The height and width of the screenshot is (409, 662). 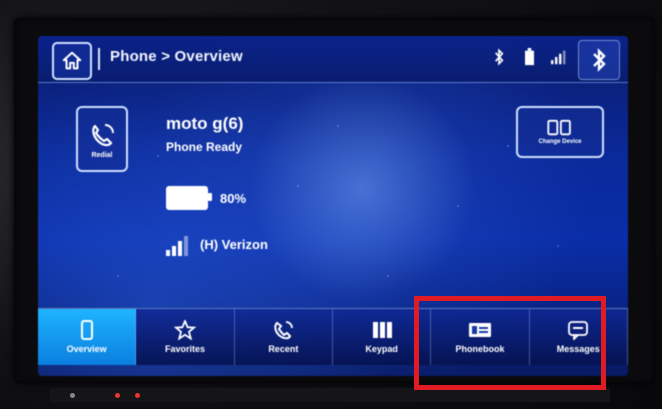 I want to click on home-button, so click(x=72, y=61).